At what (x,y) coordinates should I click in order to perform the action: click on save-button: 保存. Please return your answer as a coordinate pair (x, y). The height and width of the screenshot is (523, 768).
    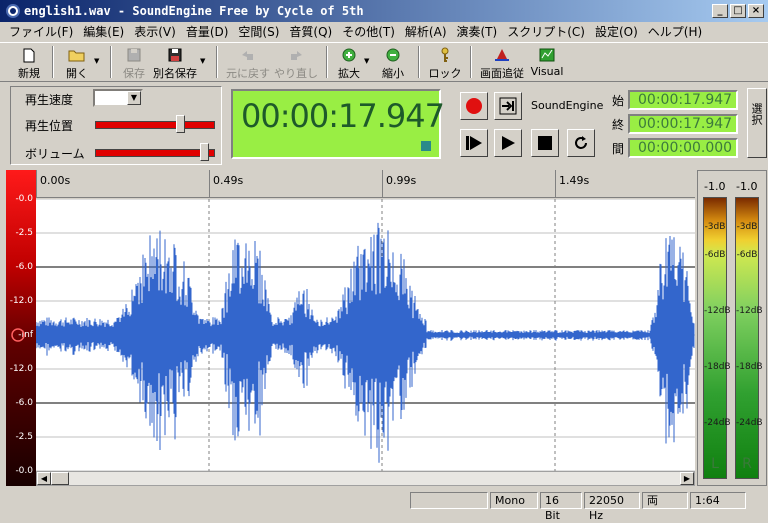
    Looking at the image, I should click on (134, 62).